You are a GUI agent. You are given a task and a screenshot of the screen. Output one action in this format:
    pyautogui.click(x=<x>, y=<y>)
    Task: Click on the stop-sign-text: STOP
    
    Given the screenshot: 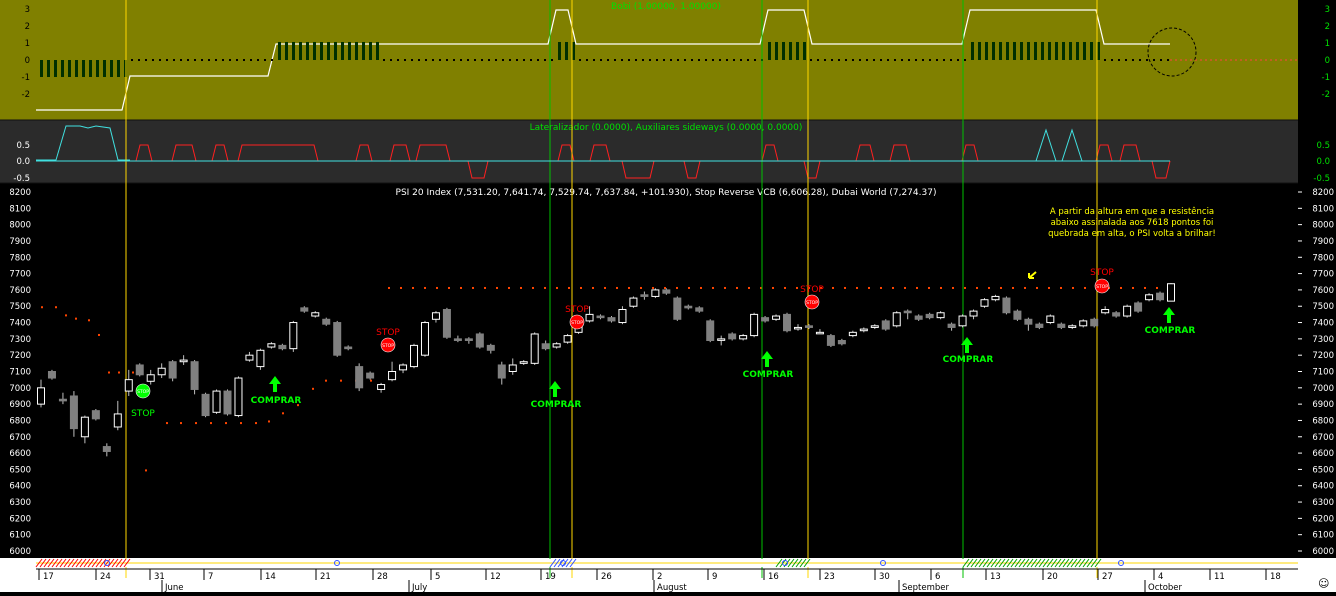 What is the action you would take?
    pyautogui.click(x=812, y=303)
    